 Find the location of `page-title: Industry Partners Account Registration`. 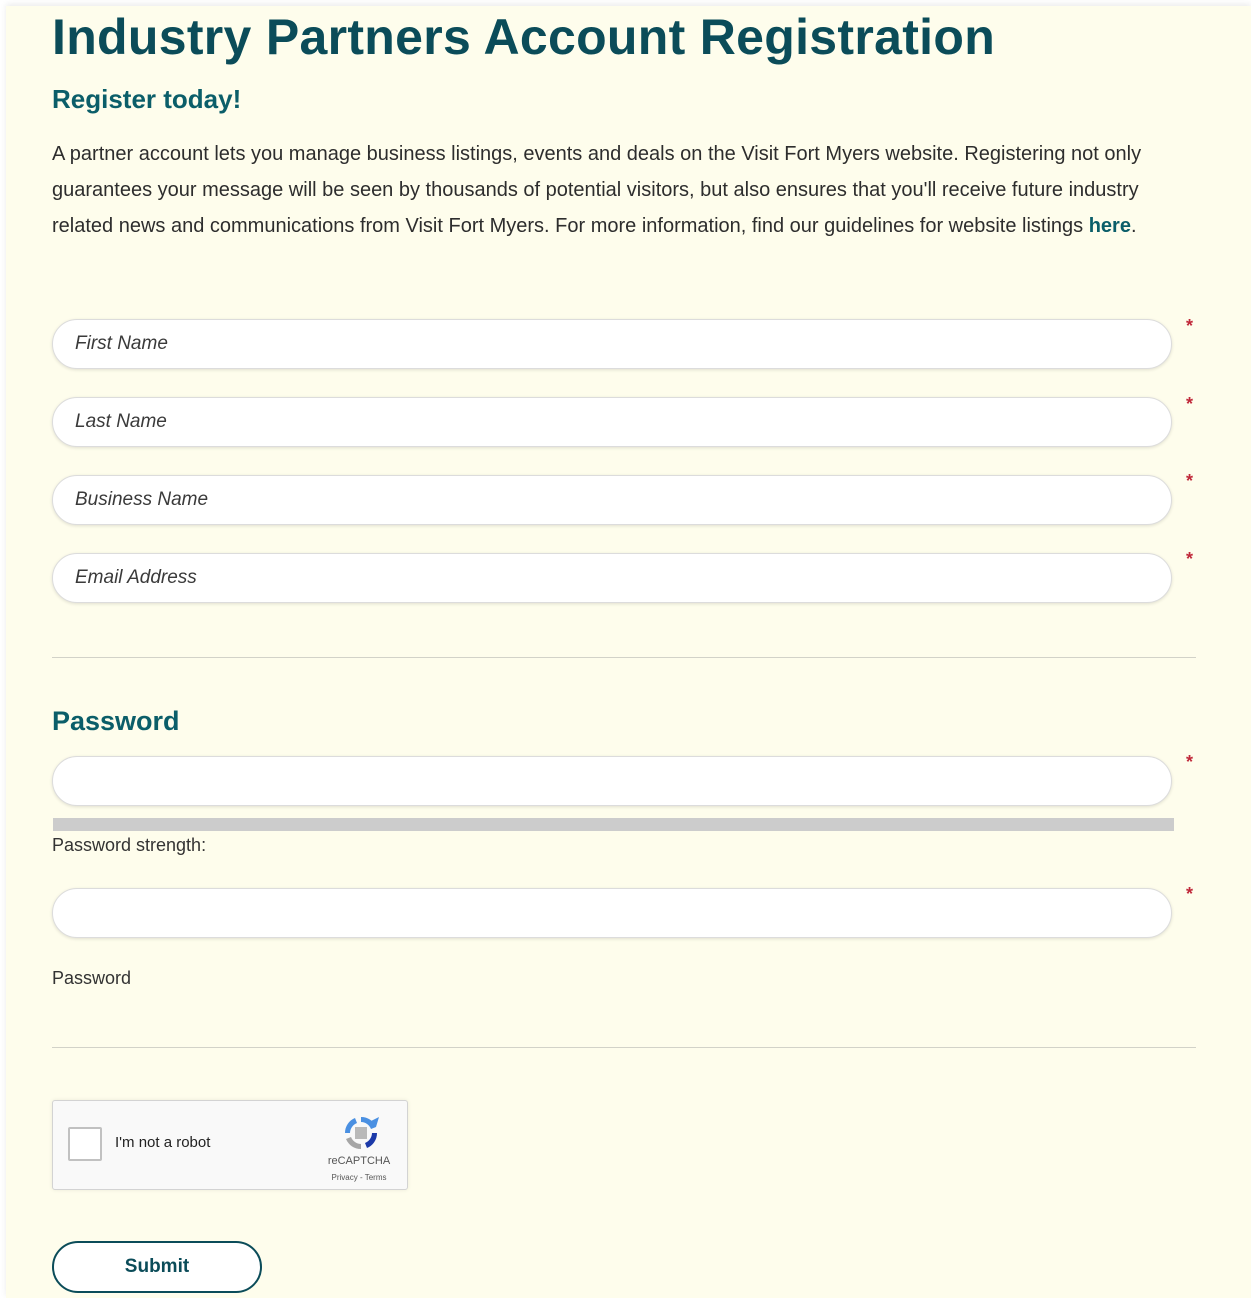

page-title: Industry Partners Account Registration is located at coordinates (524, 37).